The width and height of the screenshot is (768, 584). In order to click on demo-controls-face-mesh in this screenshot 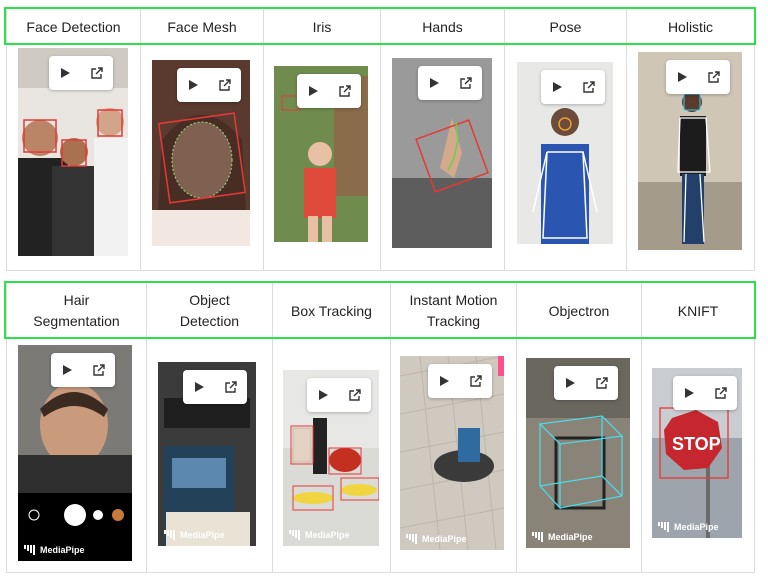, I will do `click(209, 85)`.